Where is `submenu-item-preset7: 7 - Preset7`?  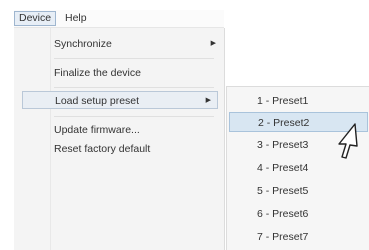 submenu-item-preset7: 7 - Preset7 is located at coordinates (312, 237).